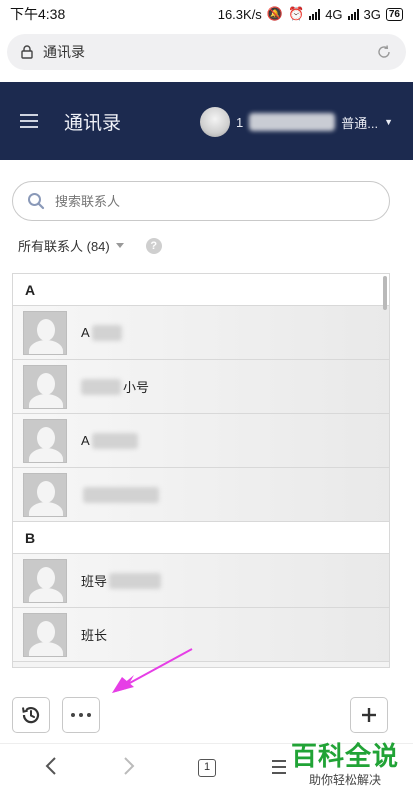  Describe the element at coordinates (201, 635) in the screenshot. I see `contact-row: 班长` at that location.